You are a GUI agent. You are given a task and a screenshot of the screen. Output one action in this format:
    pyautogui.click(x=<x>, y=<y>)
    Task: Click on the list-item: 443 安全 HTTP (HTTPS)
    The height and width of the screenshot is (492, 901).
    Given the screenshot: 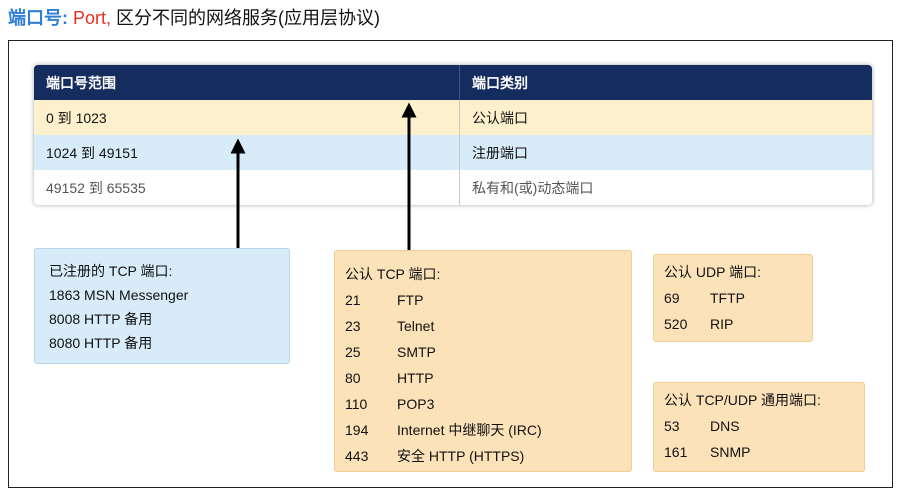 What is the action you would take?
    pyautogui.click(x=488, y=456)
    